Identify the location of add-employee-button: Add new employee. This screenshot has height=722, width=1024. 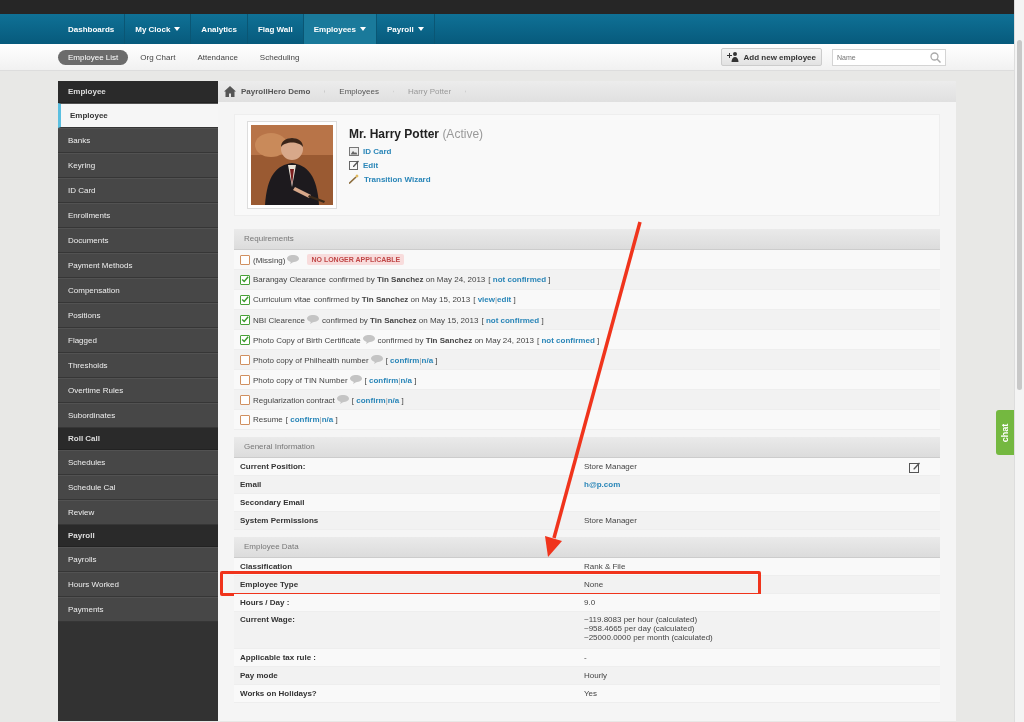
(771, 57).